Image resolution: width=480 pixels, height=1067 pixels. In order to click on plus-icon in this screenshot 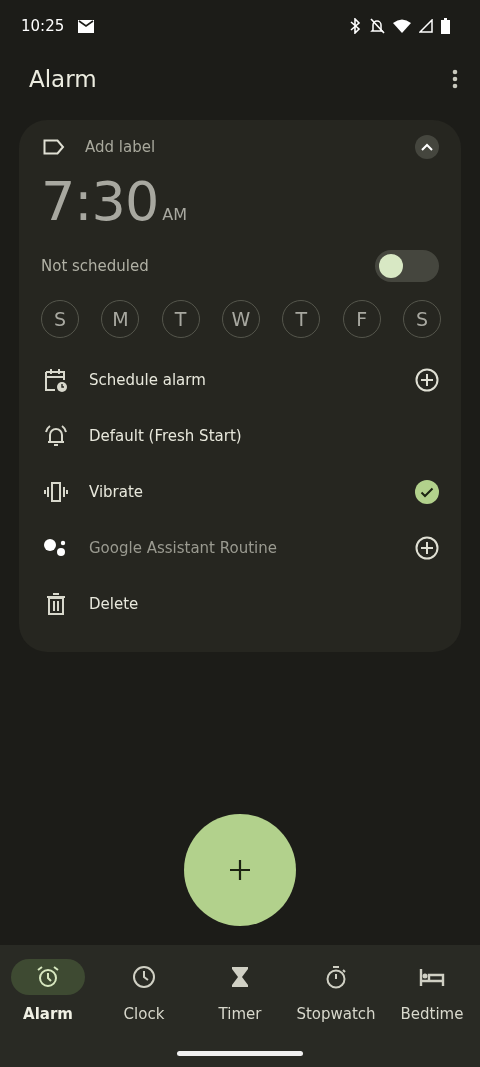, I will do `click(240, 870)`.